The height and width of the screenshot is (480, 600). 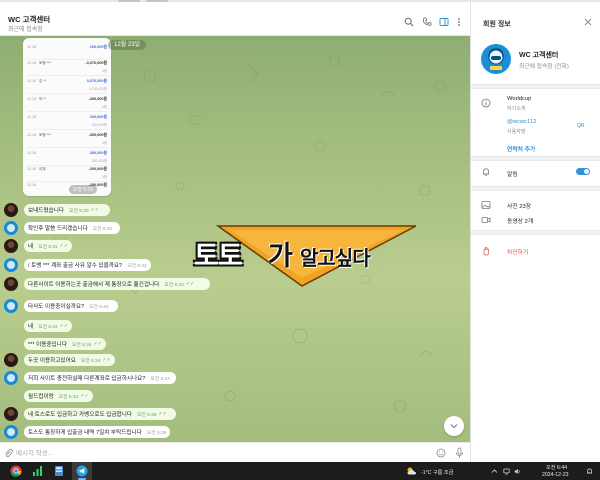 What do you see at coordinates (555, 475) in the screenshot?
I see `clock-date: 2024-12-23` at bounding box center [555, 475].